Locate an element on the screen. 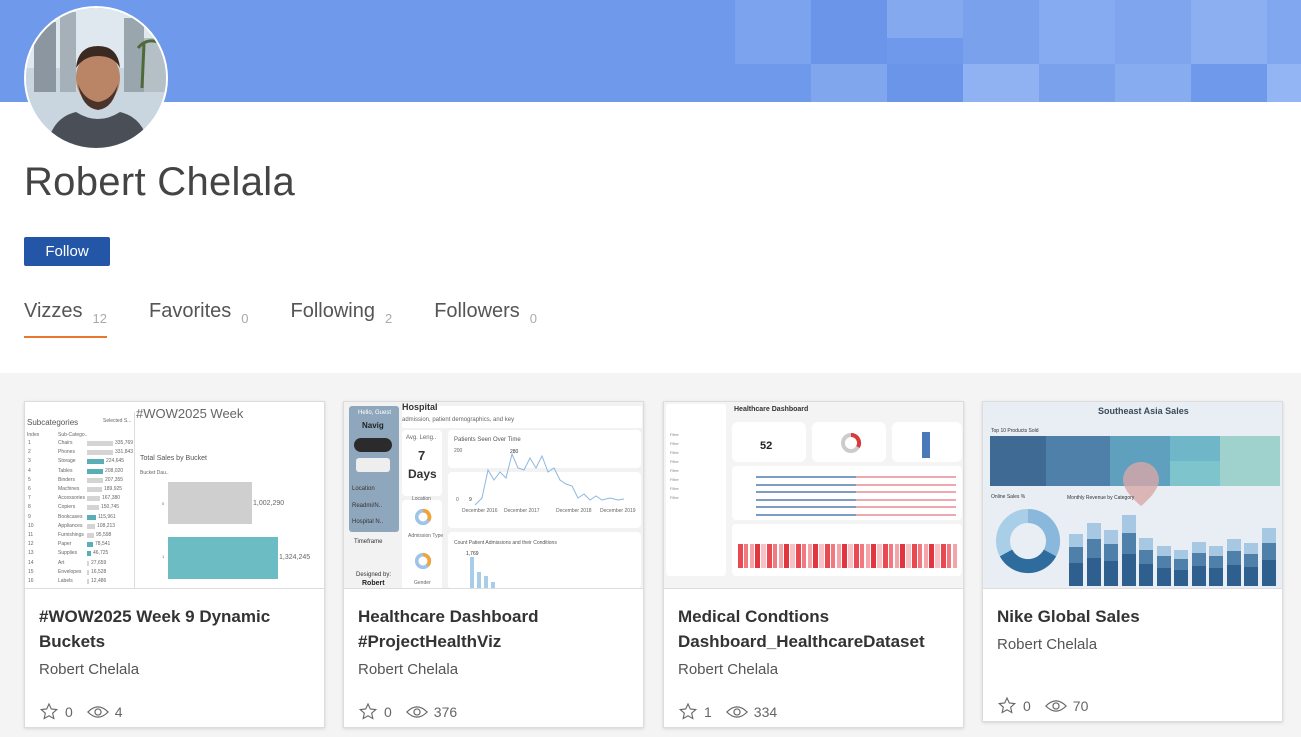 The image size is (1301, 737). avatar is located at coordinates (96, 78).